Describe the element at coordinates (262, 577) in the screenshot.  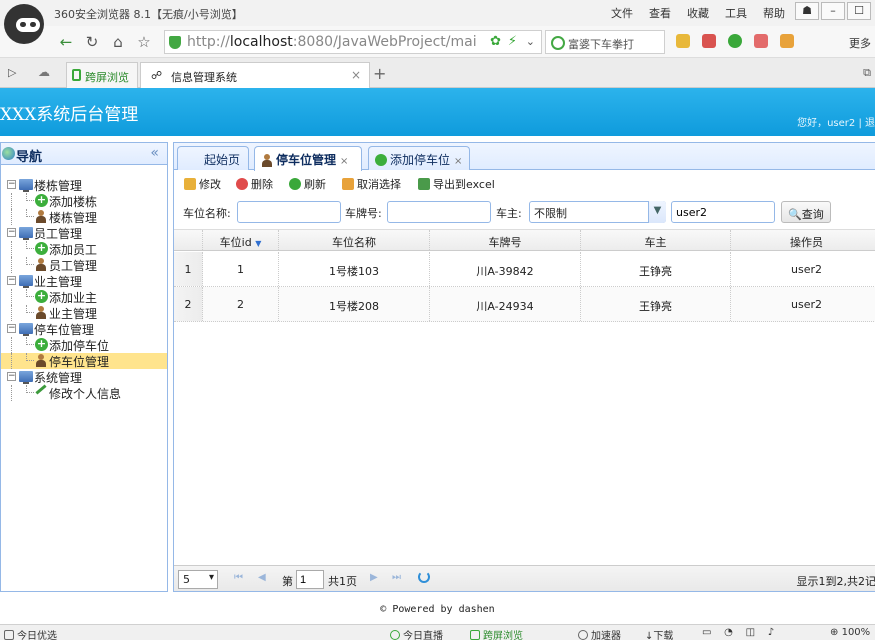
I see `prev-page-icon: ◀` at that location.